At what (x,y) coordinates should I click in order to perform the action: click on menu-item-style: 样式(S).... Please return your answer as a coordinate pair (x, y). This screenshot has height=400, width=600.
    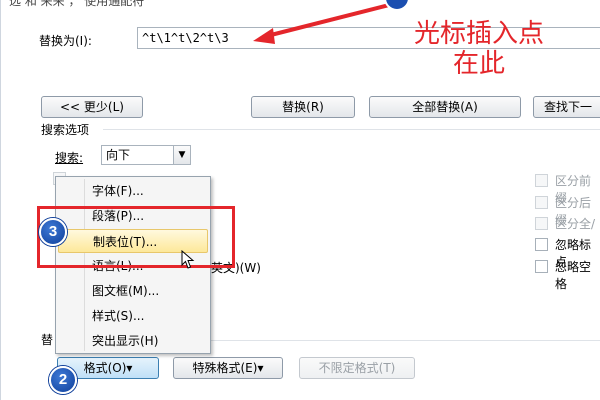
    Looking at the image, I should click on (133, 316).